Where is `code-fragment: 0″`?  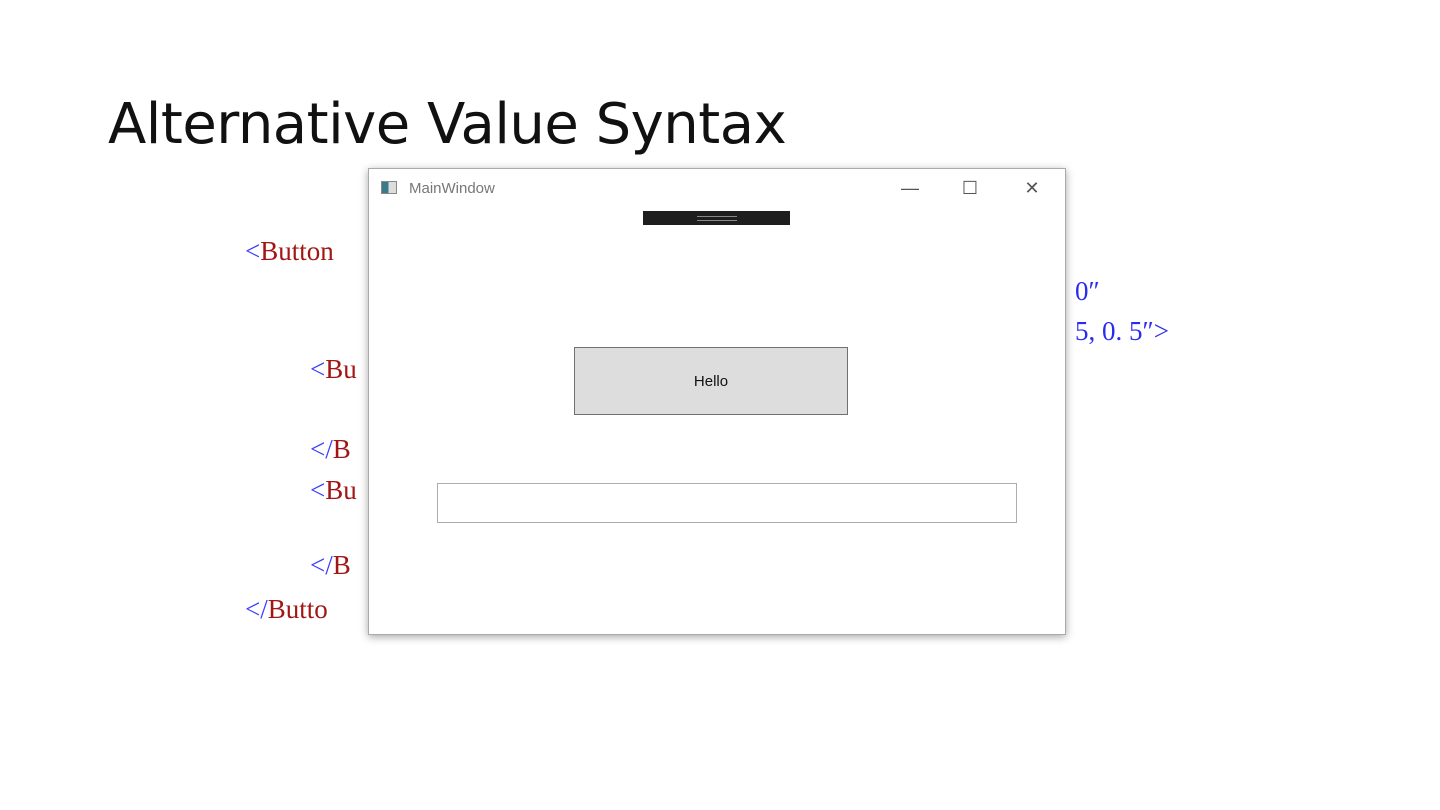 code-fragment: 0″ is located at coordinates (1087, 291).